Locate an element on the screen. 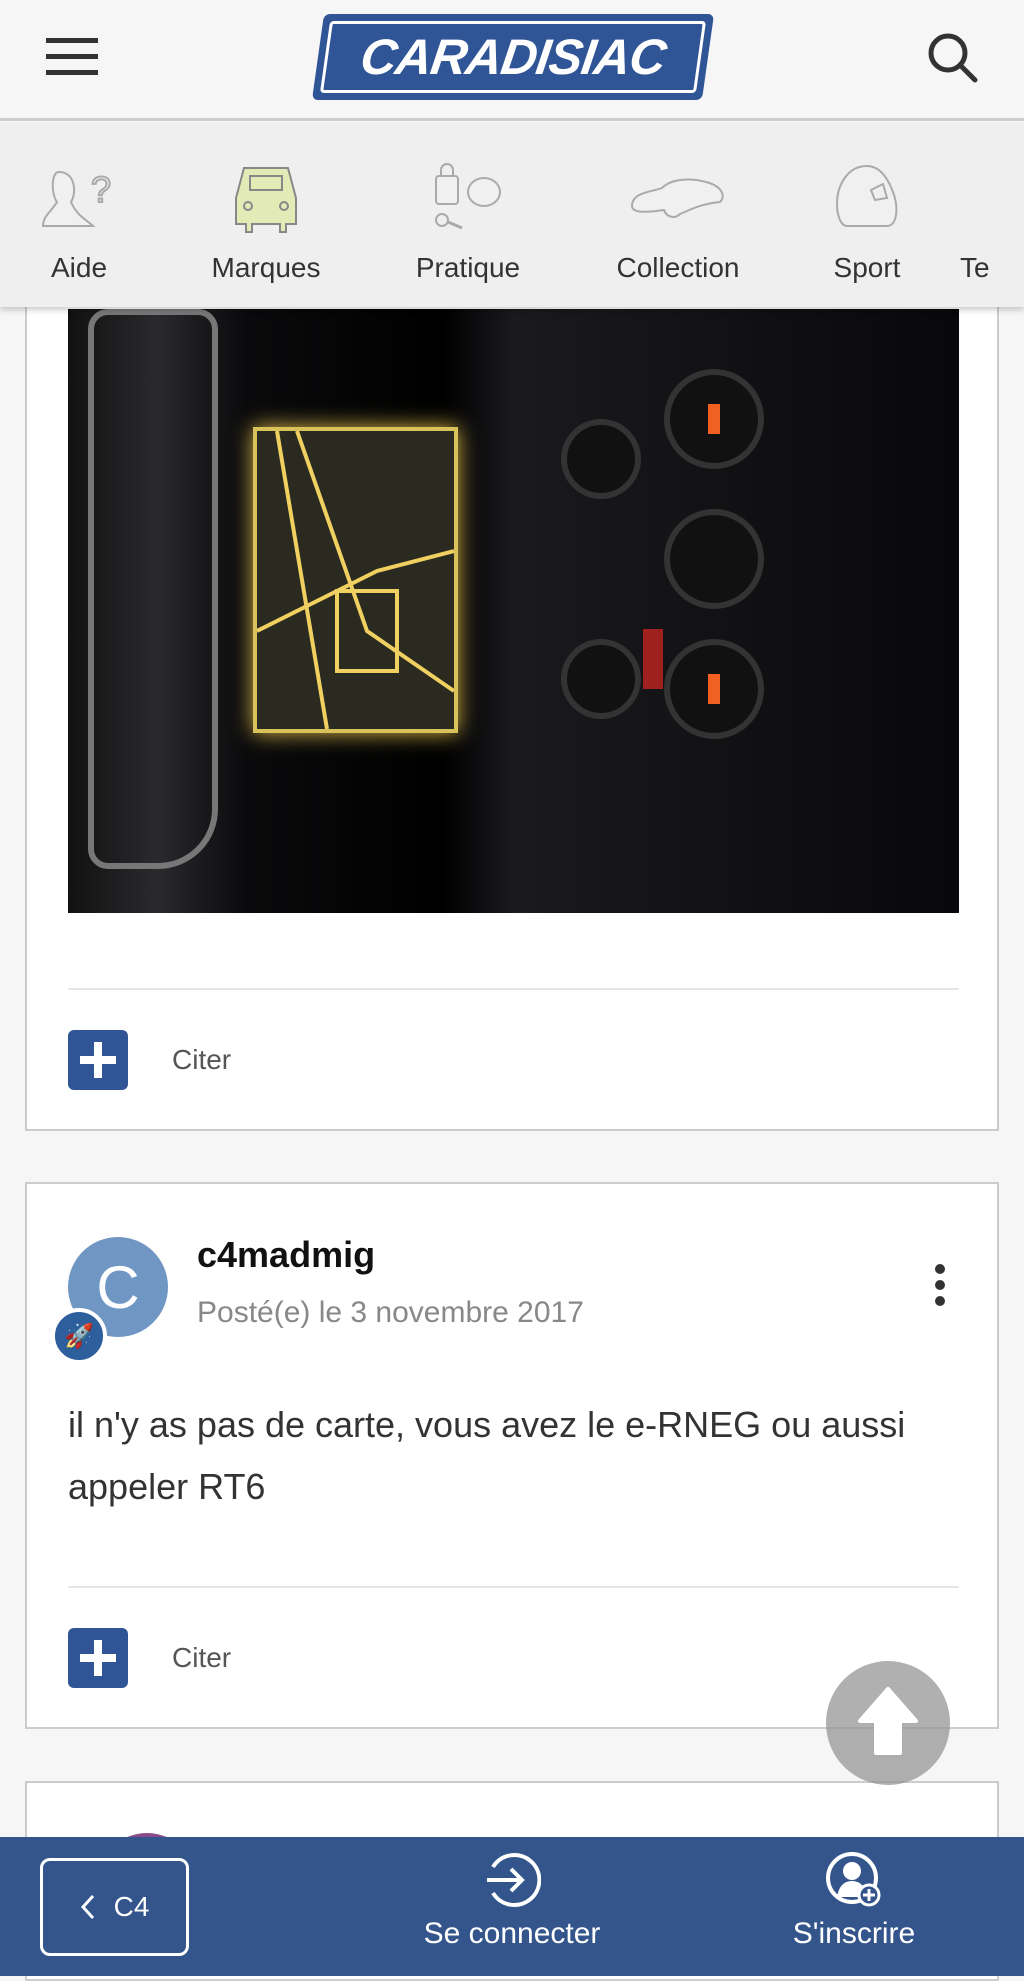  search-icon is located at coordinates (953, 58).